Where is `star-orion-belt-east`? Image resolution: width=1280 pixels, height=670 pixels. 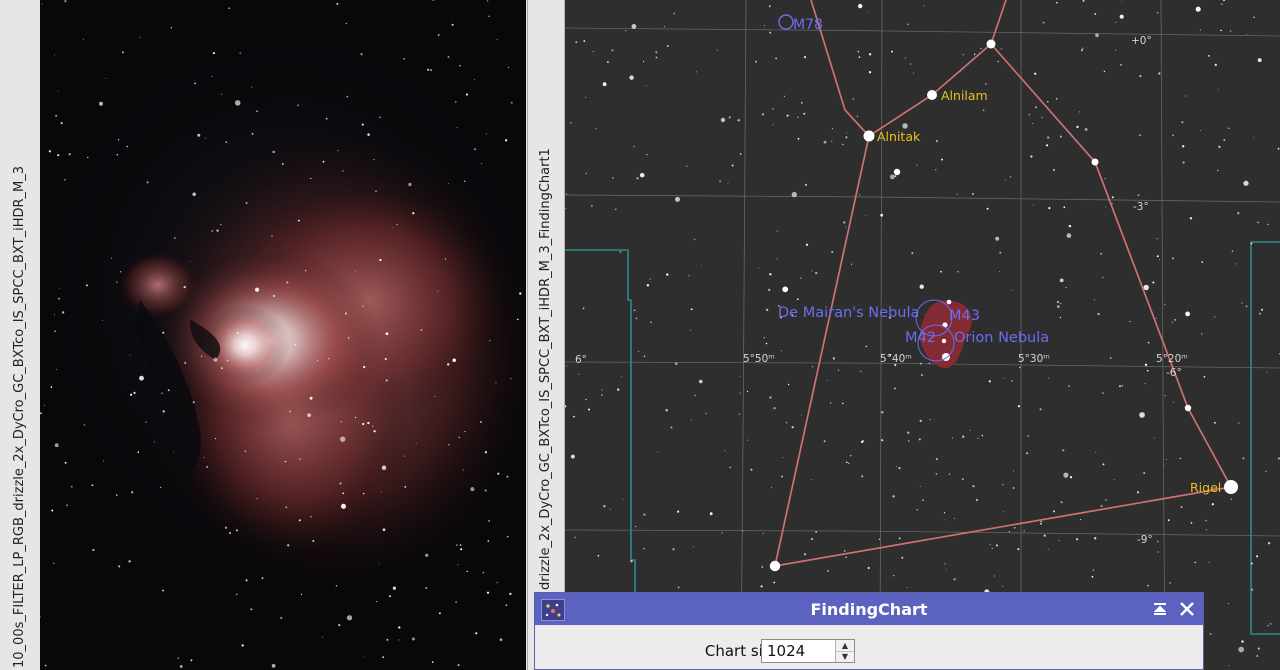 star-orion-belt-east is located at coordinates (1095, 162).